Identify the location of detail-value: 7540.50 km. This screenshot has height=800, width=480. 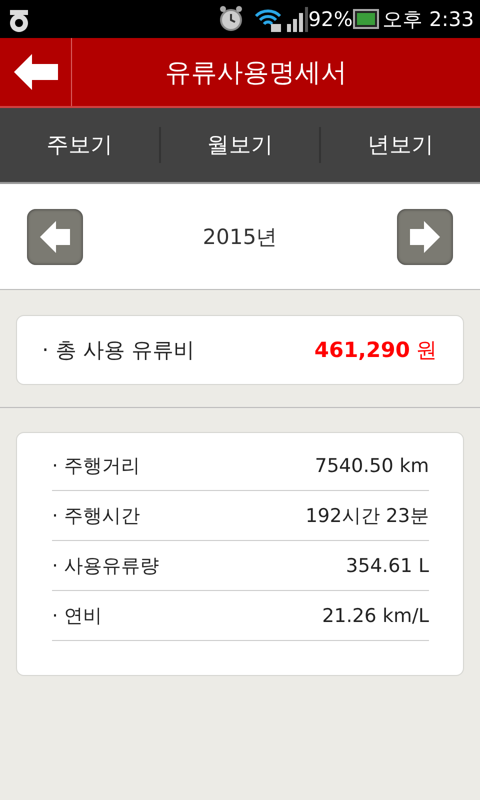
(371, 465).